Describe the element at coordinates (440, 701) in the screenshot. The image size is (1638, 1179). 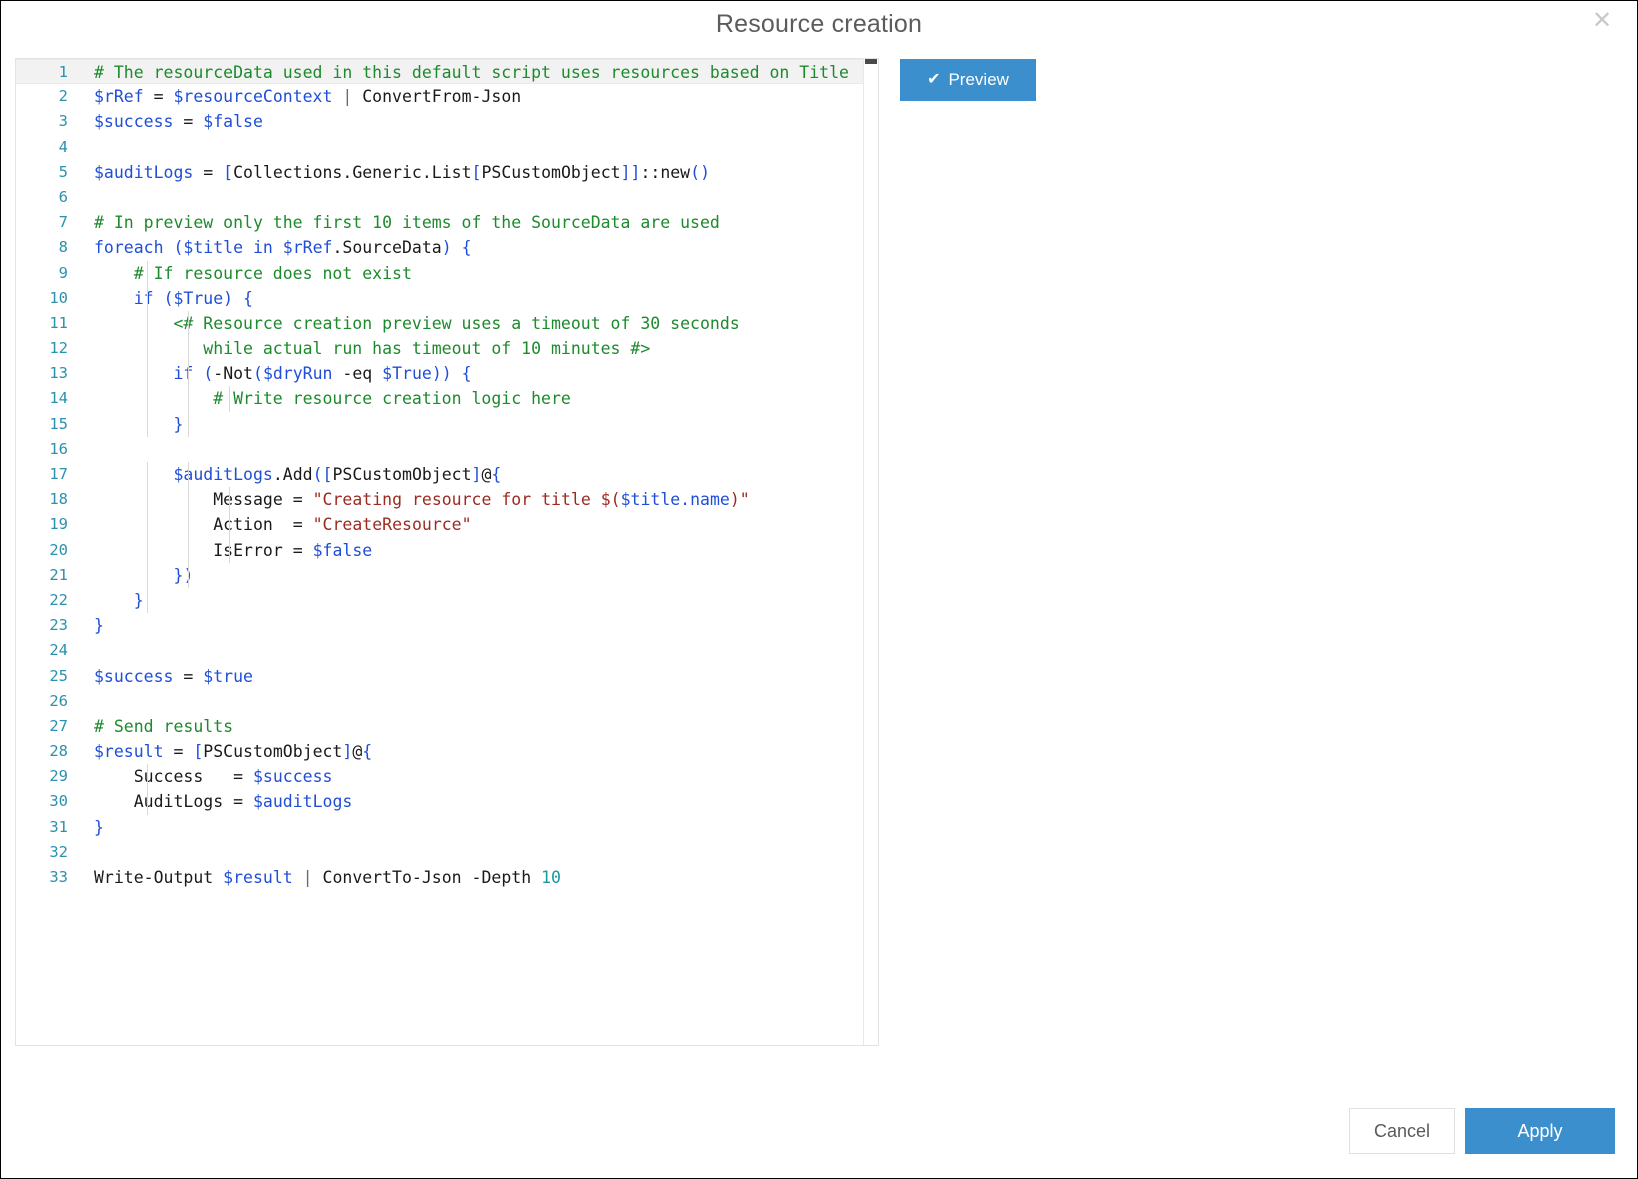
I see `code-line: 26` at that location.